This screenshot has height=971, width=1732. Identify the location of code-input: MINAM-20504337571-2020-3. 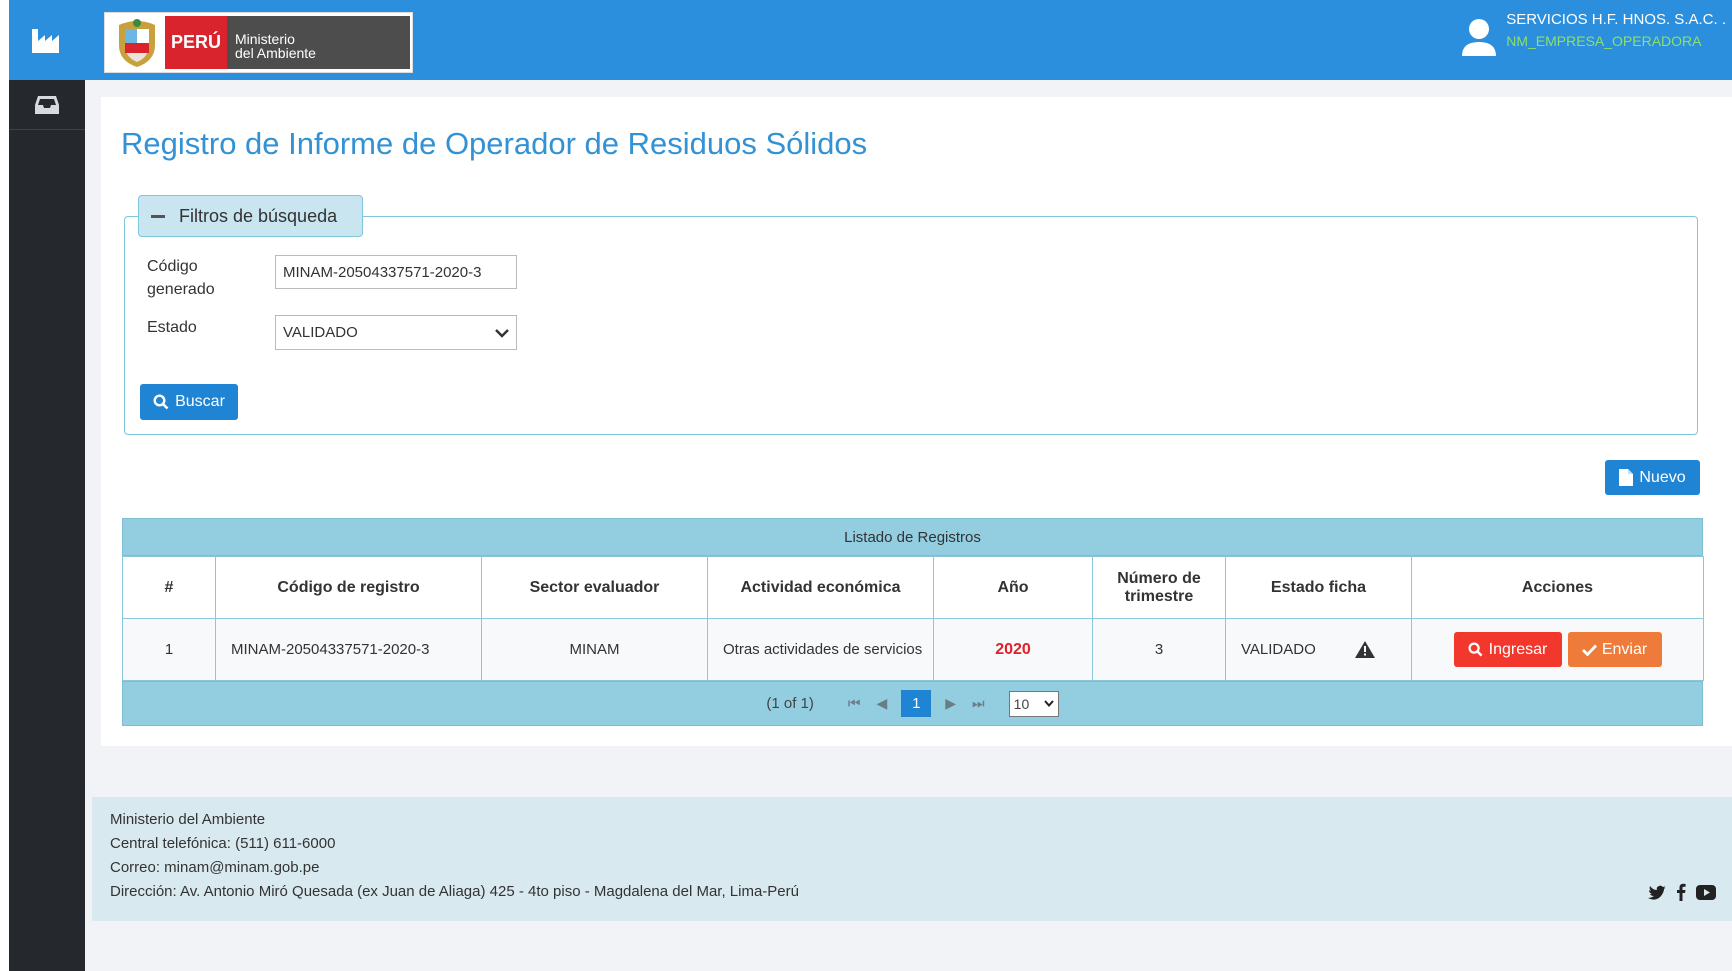
(396, 272).